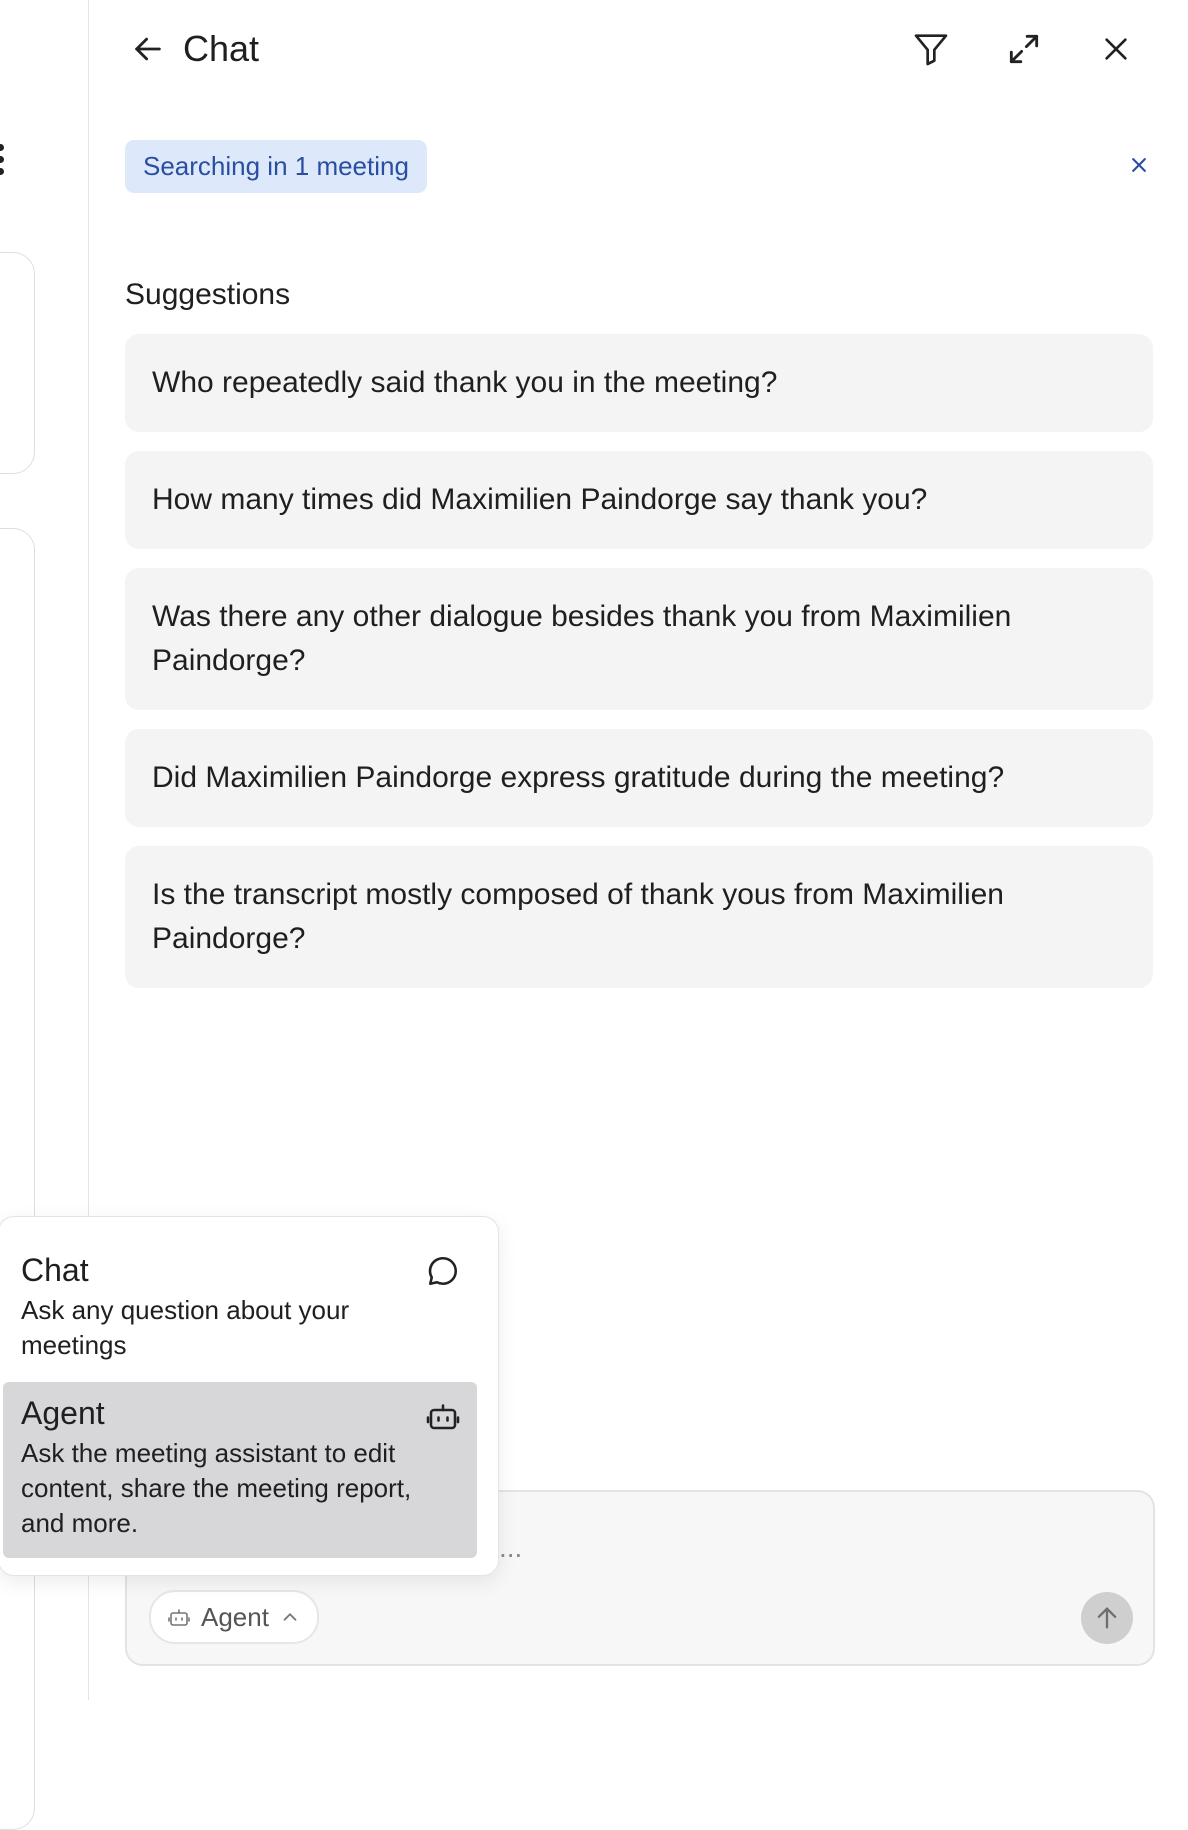 The image size is (1188, 1830). Describe the element at coordinates (443, 1271) in the screenshot. I see `chat-bubble-icon` at that location.